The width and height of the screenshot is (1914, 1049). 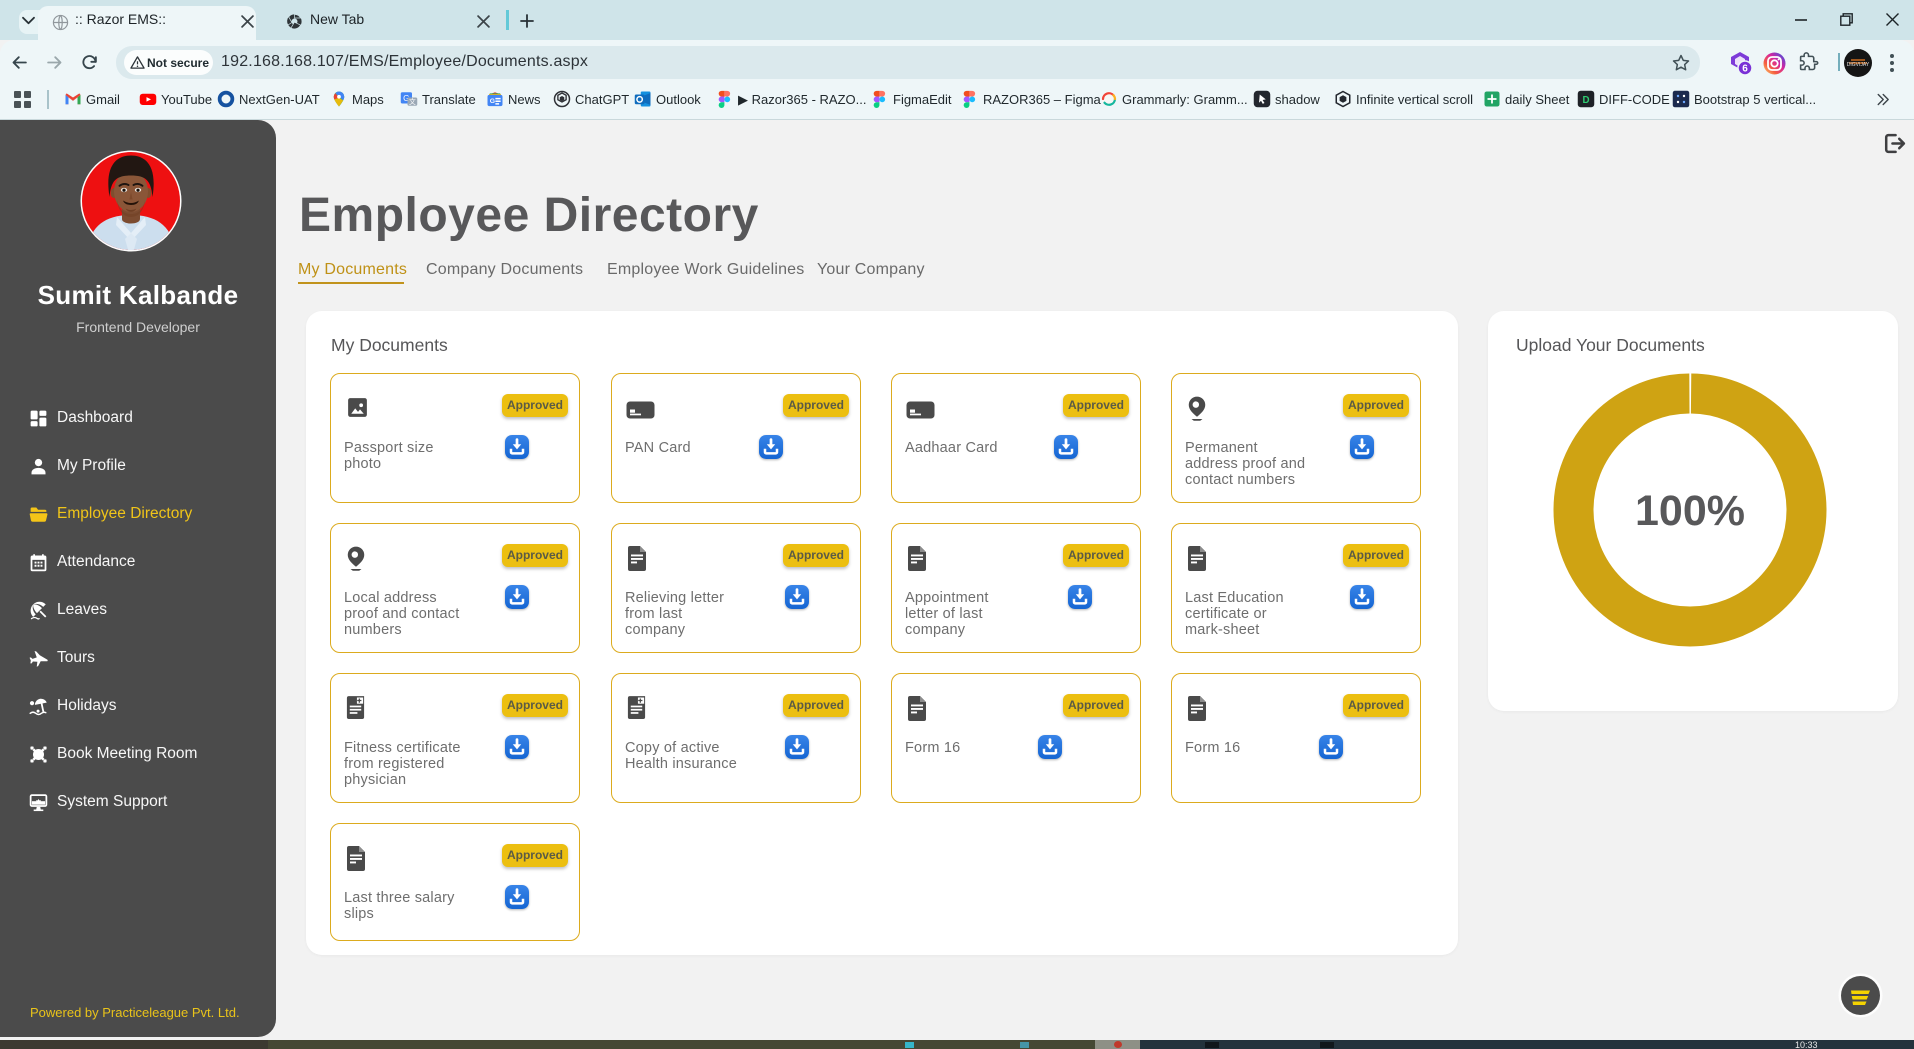 What do you see at coordinates (1690, 511) in the screenshot?
I see `svg-text: 100%` at bounding box center [1690, 511].